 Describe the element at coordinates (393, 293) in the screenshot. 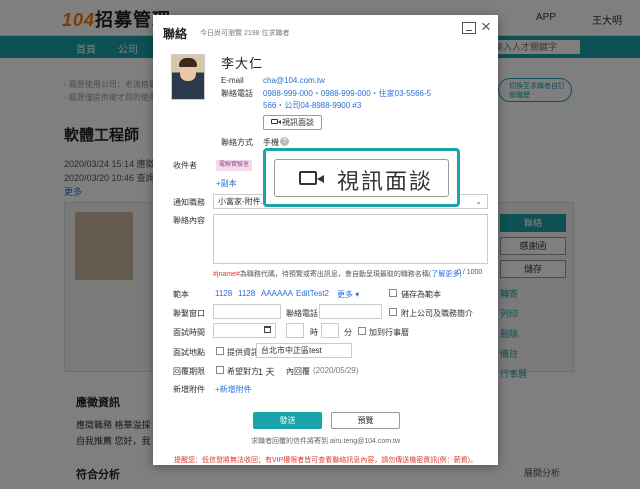

I see `save-template-checkbox` at that location.